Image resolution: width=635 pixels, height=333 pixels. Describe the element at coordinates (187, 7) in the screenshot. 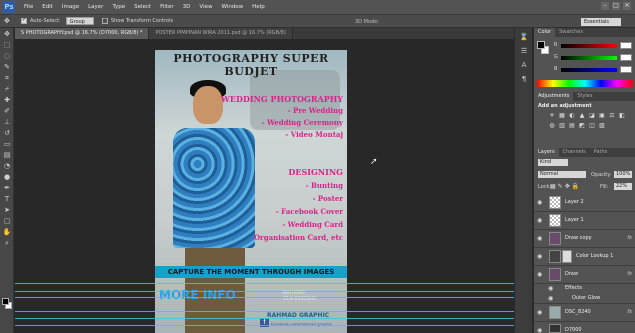

I see `menu-3d: 3D` at that location.